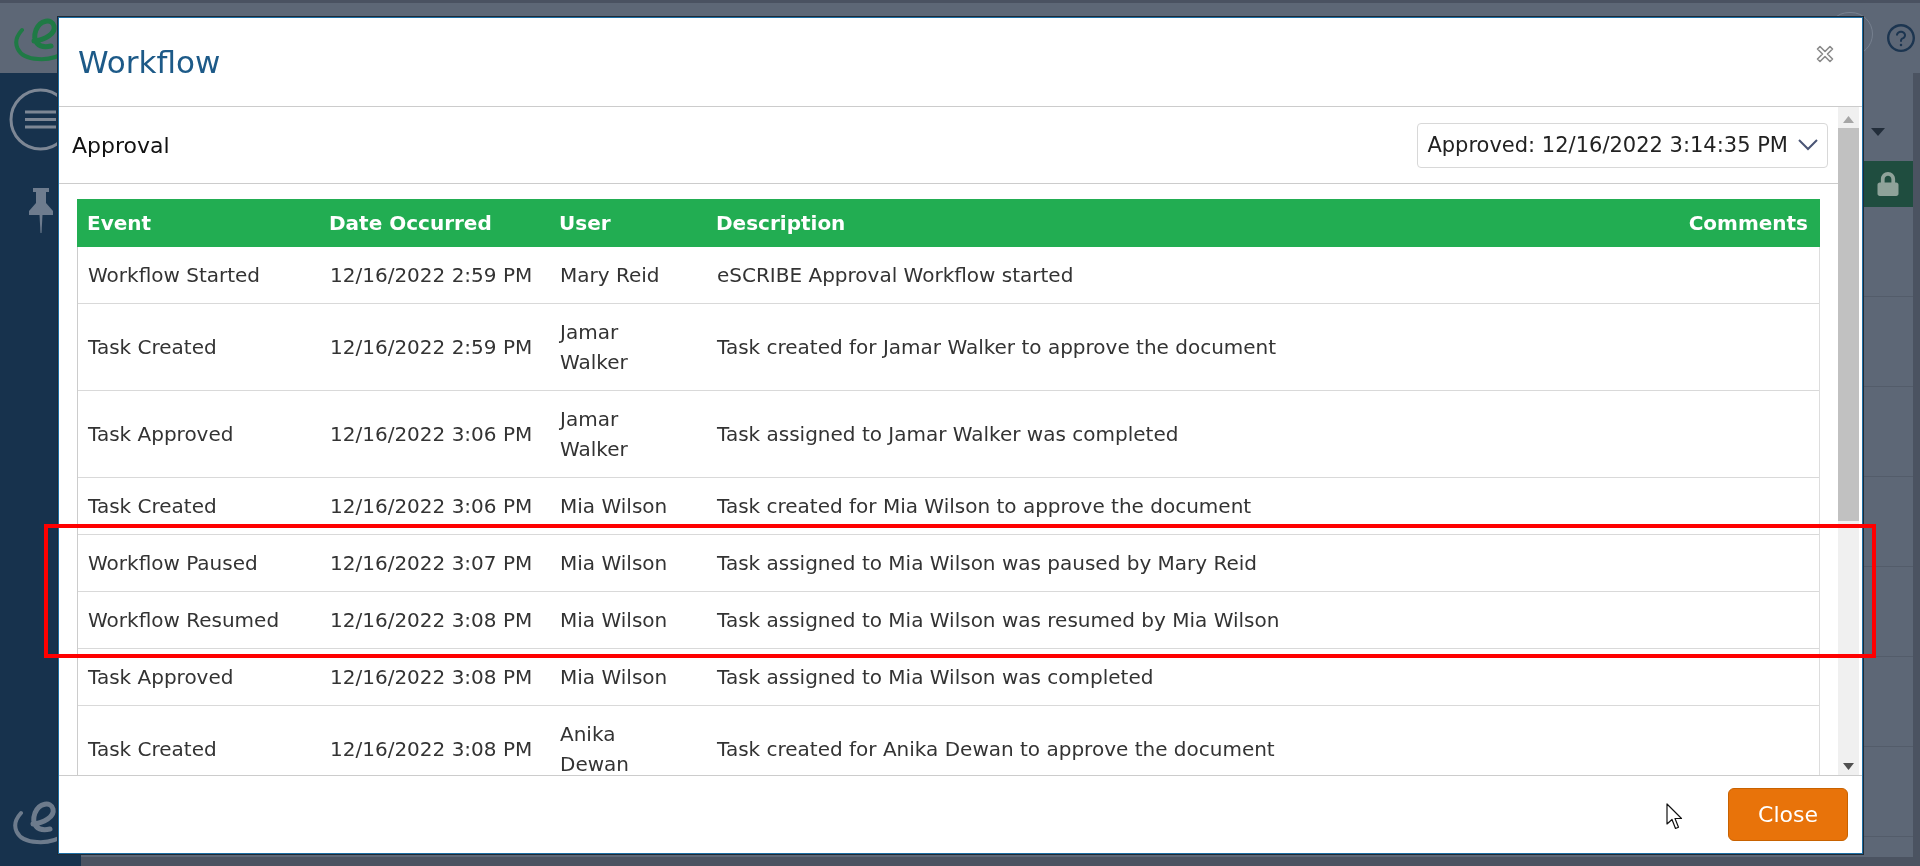 This screenshot has width=1920, height=866. What do you see at coordinates (1848, 766) in the screenshot?
I see `arrow-down-icon` at bounding box center [1848, 766].